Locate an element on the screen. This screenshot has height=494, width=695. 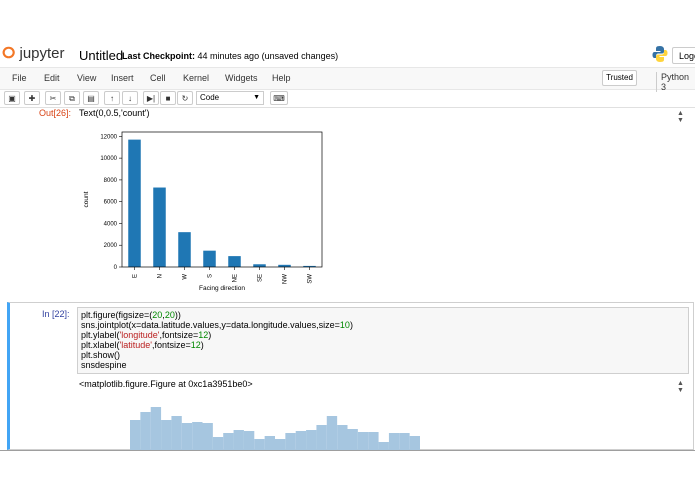
y-tick-label: 4000 is located at coordinates (111, 224).